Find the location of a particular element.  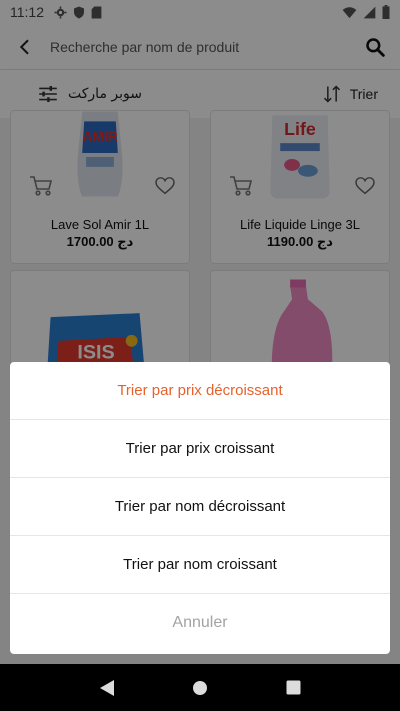

nav-back-icon is located at coordinates (107, 688).